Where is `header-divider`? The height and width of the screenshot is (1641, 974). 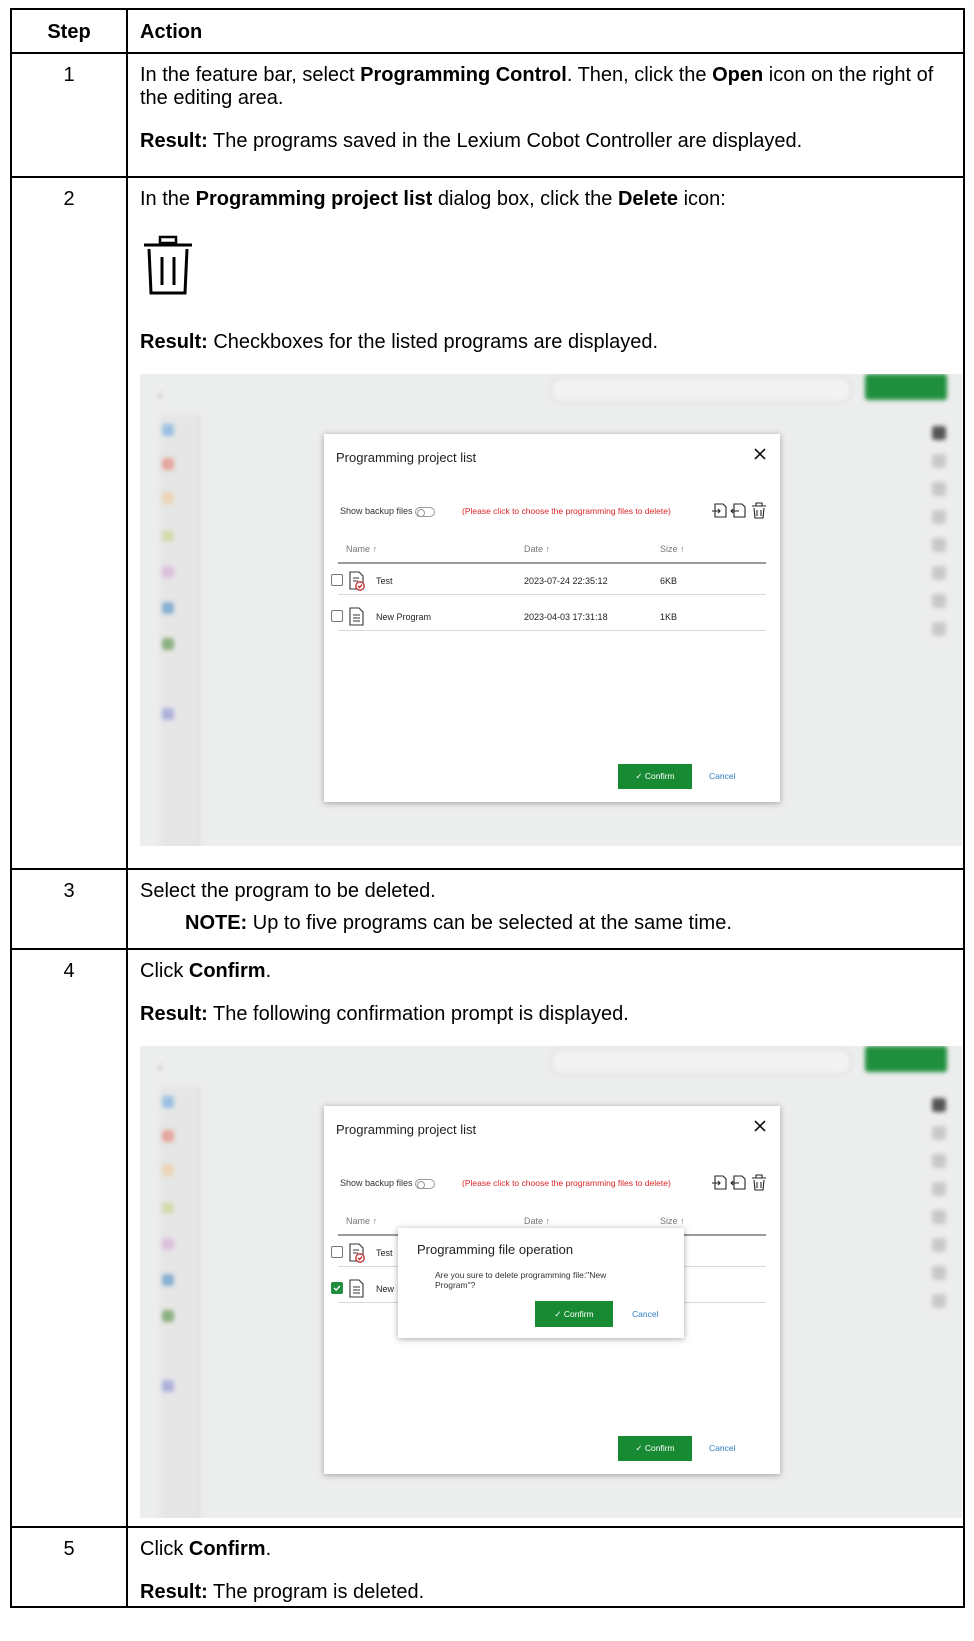 header-divider is located at coordinates (552, 563).